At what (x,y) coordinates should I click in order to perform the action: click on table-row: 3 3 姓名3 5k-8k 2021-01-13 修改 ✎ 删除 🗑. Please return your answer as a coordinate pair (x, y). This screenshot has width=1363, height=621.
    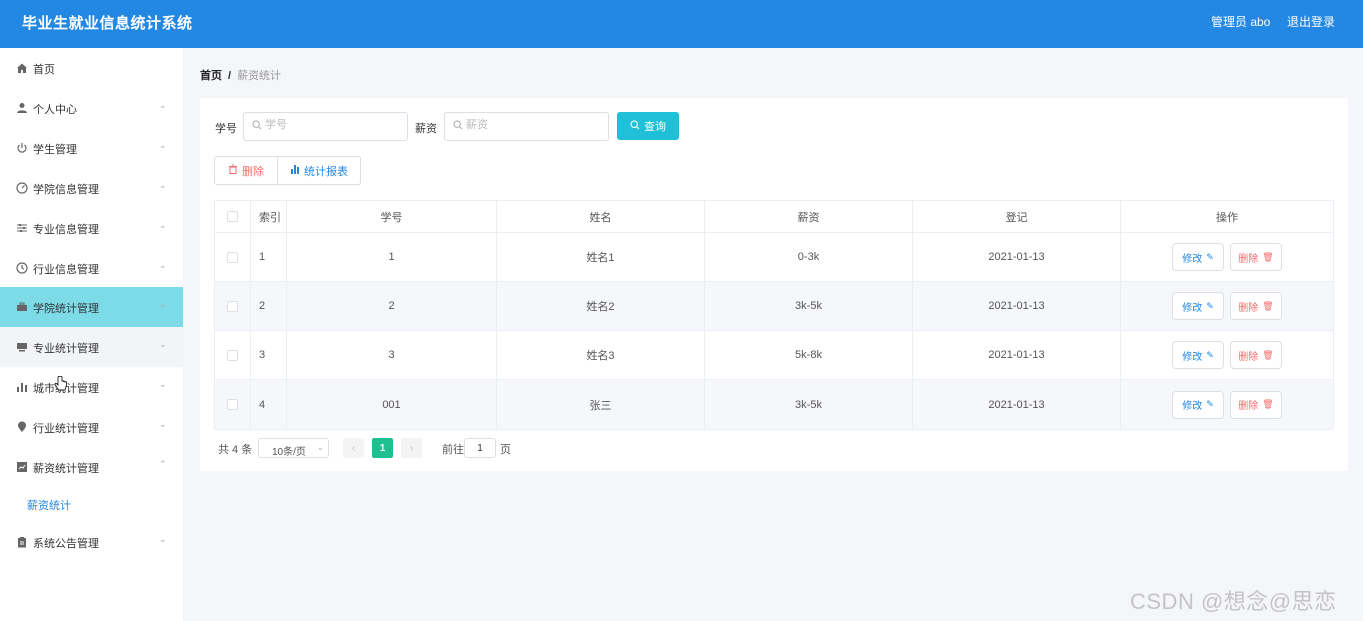
    Looking at the image, I should click on (774, 355).